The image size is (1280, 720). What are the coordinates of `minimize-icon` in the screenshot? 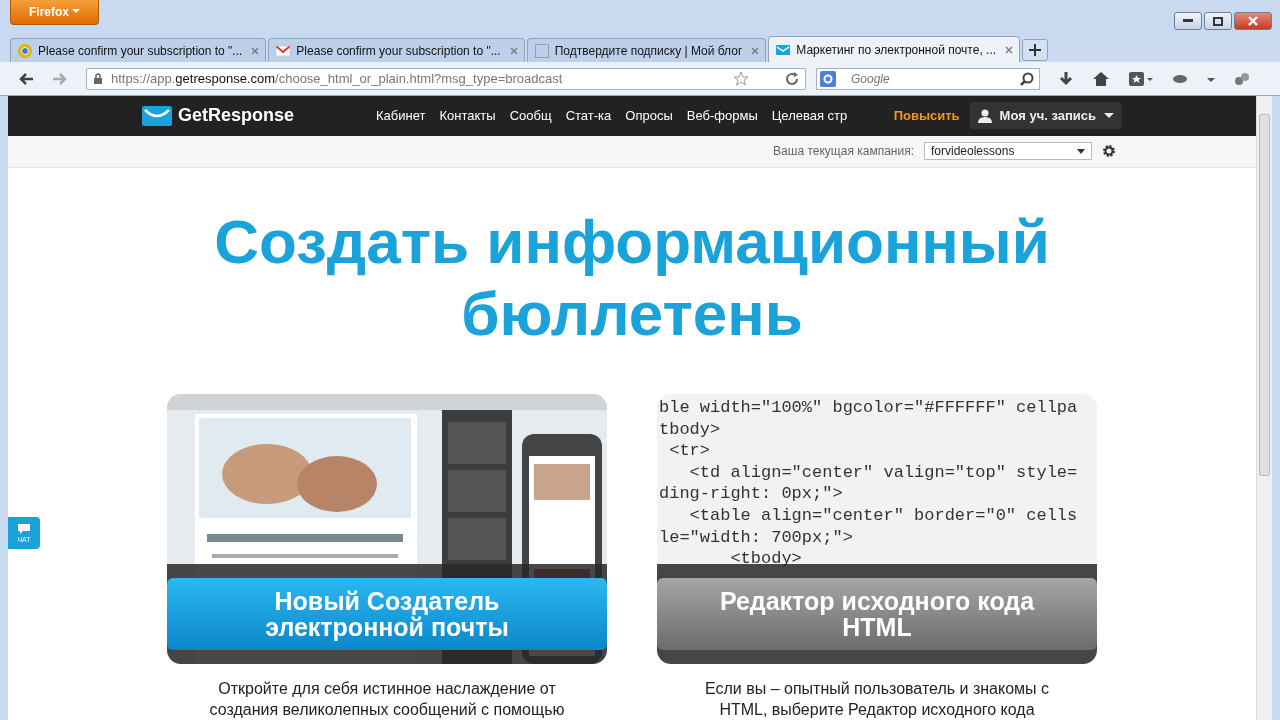 It's located at (1188, 21).